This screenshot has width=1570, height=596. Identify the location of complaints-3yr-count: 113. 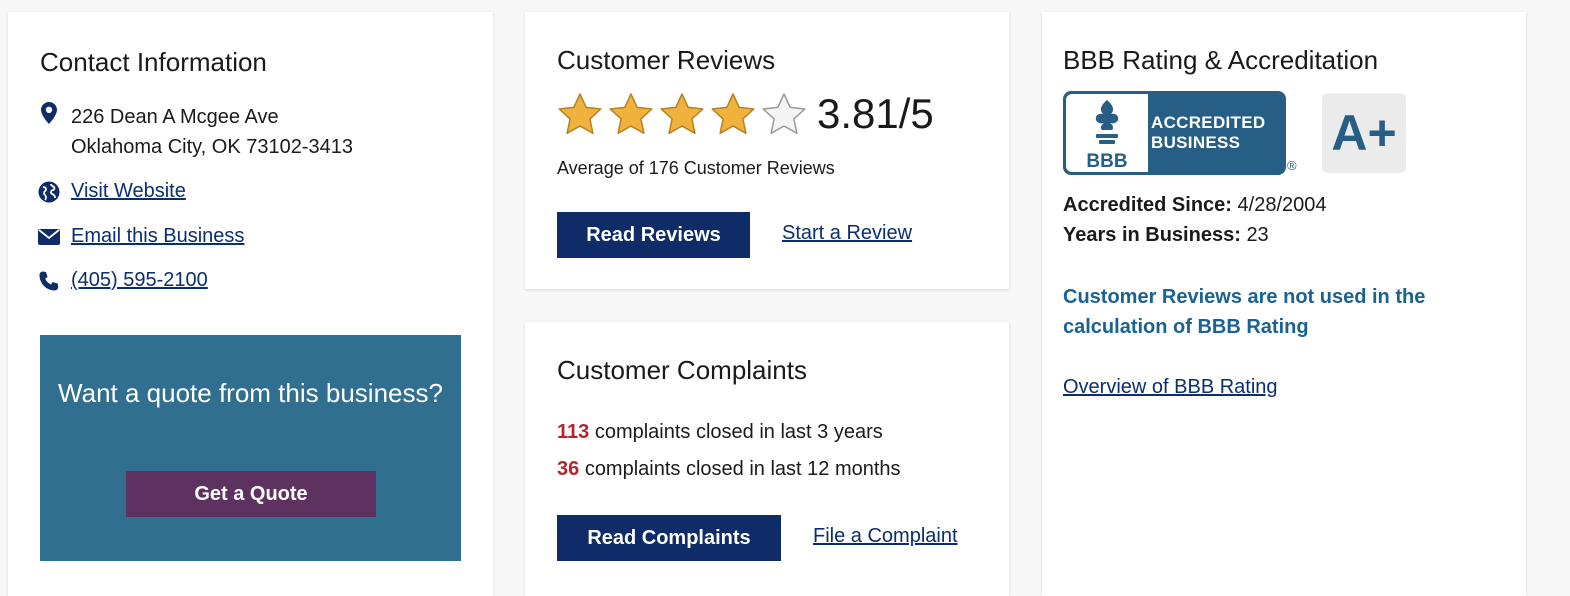
(573, 432).